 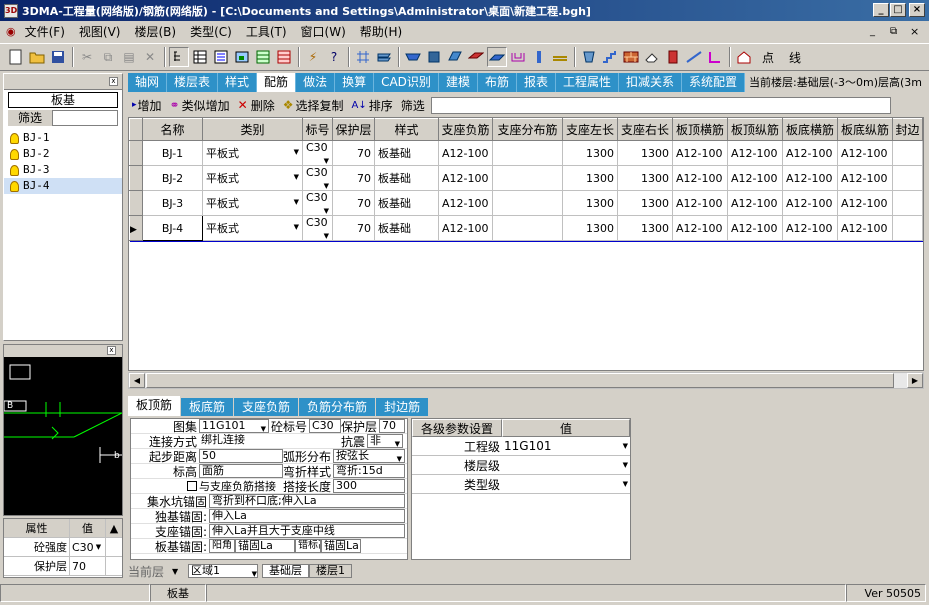 I want to click on lap-length-input: 300, so click(x=369, y=486).